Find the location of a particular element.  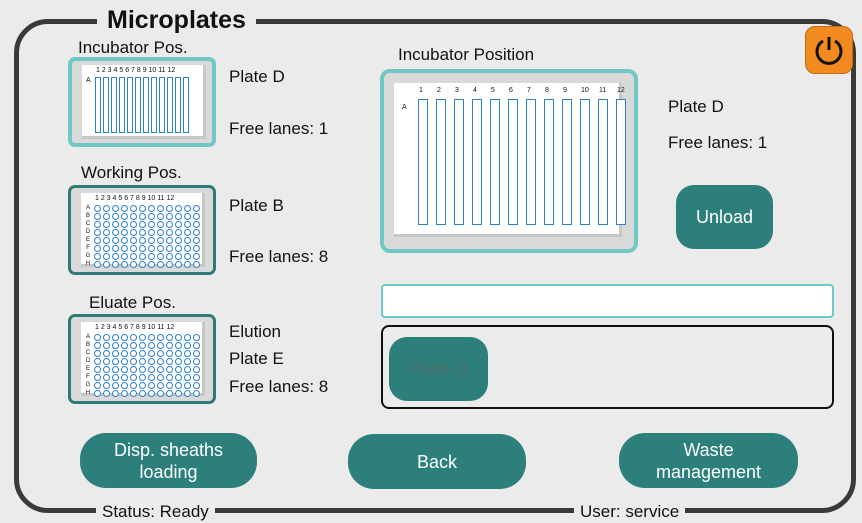

row-letter: E is located at coordinates (87, 240).